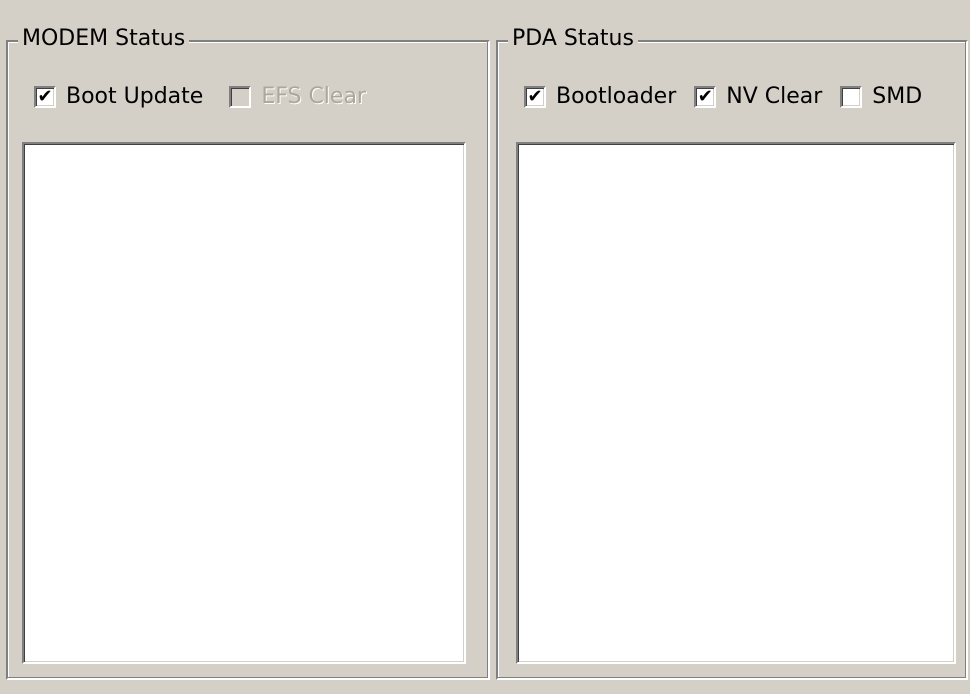 This screenshot has height=694, width=970. What do you see at coordinates (213, 96) in the screenshot?
I see `modem-options-row: ✔ Boot Update EFS Clear` at bounding box center [213, 96].